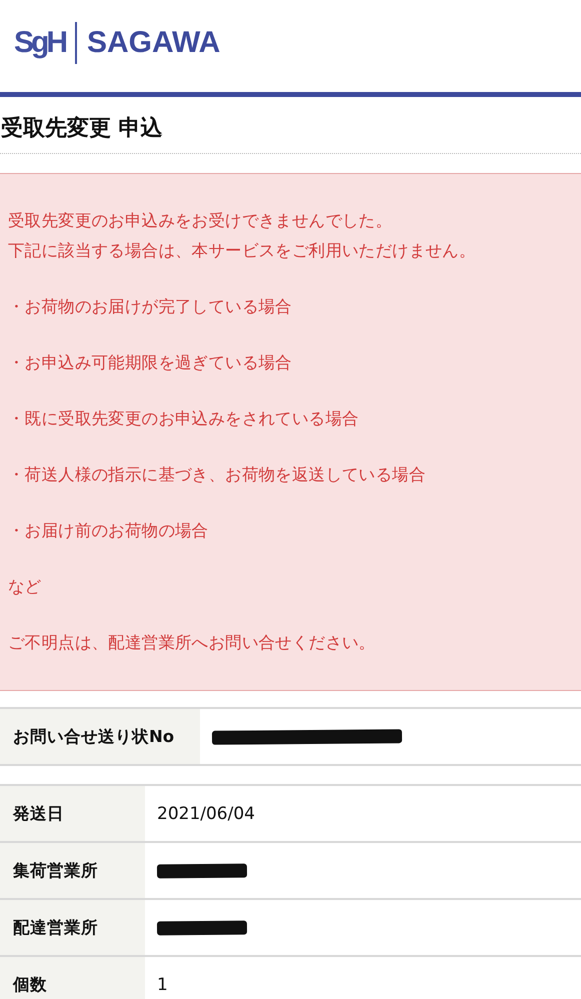  Describe the element at coordinates (242, 251) in the screenshot. I see `message-line: 下記に該当する場合は、本サービスをご利用いただけません。` at that location.